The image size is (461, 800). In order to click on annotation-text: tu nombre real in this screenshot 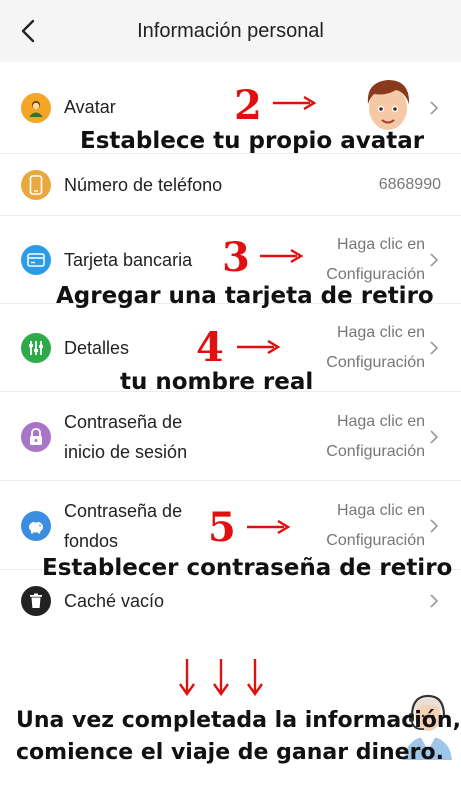, I will do `click(217, 382)`.